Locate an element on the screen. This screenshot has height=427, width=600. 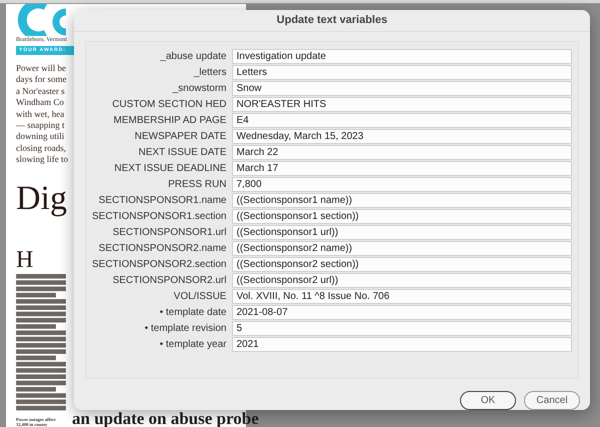
article-line: — snapping t is located at coordinates (40, 126).